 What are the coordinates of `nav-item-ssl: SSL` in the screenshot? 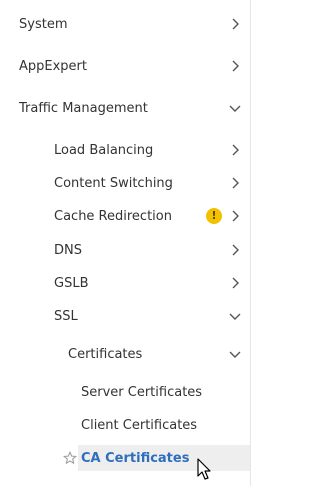 It's located at (125, 316).